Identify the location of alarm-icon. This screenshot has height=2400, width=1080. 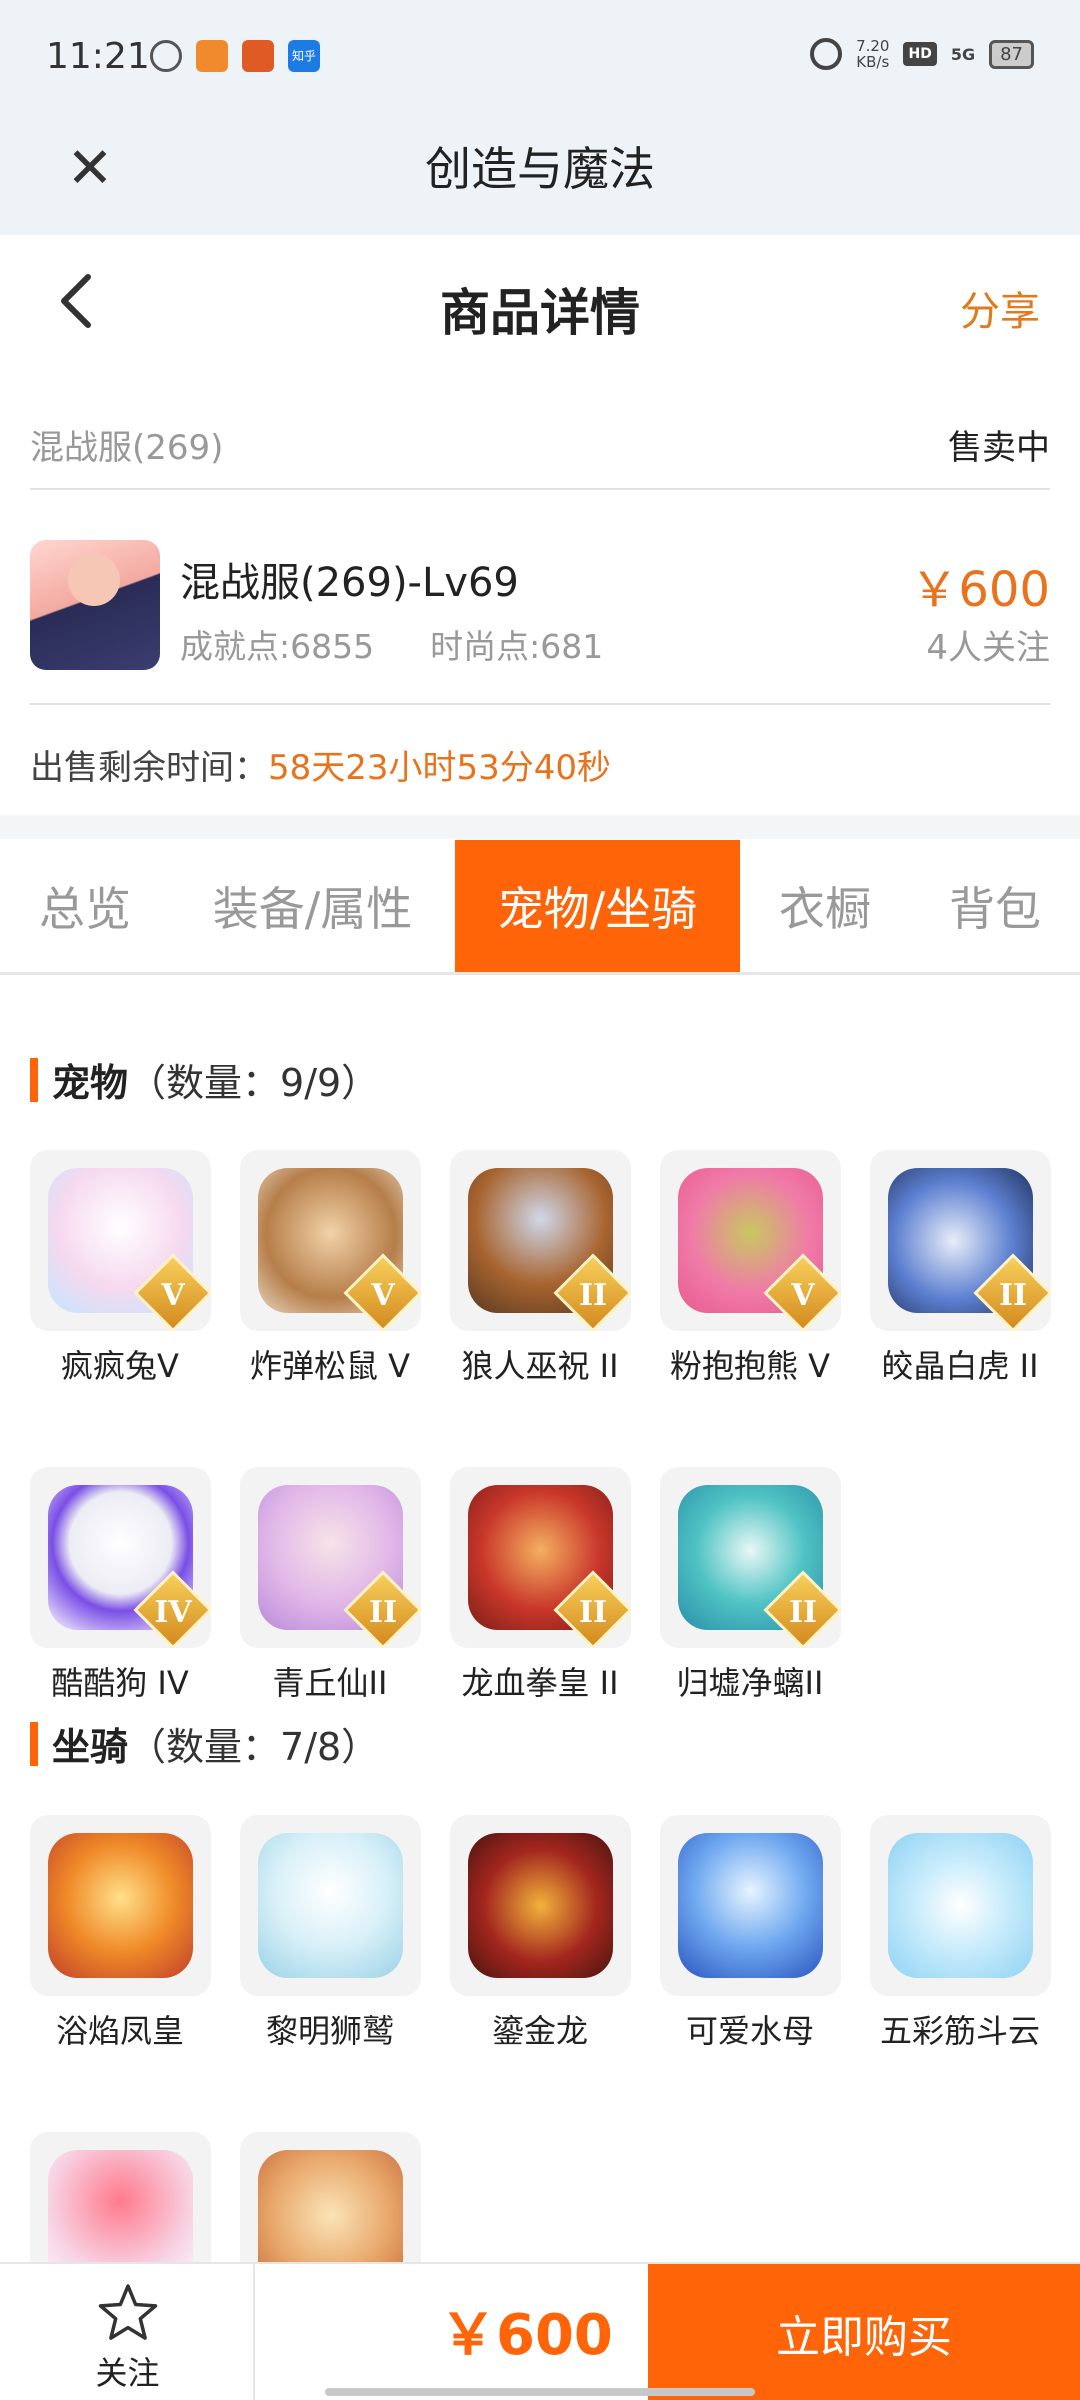
(826, 54).